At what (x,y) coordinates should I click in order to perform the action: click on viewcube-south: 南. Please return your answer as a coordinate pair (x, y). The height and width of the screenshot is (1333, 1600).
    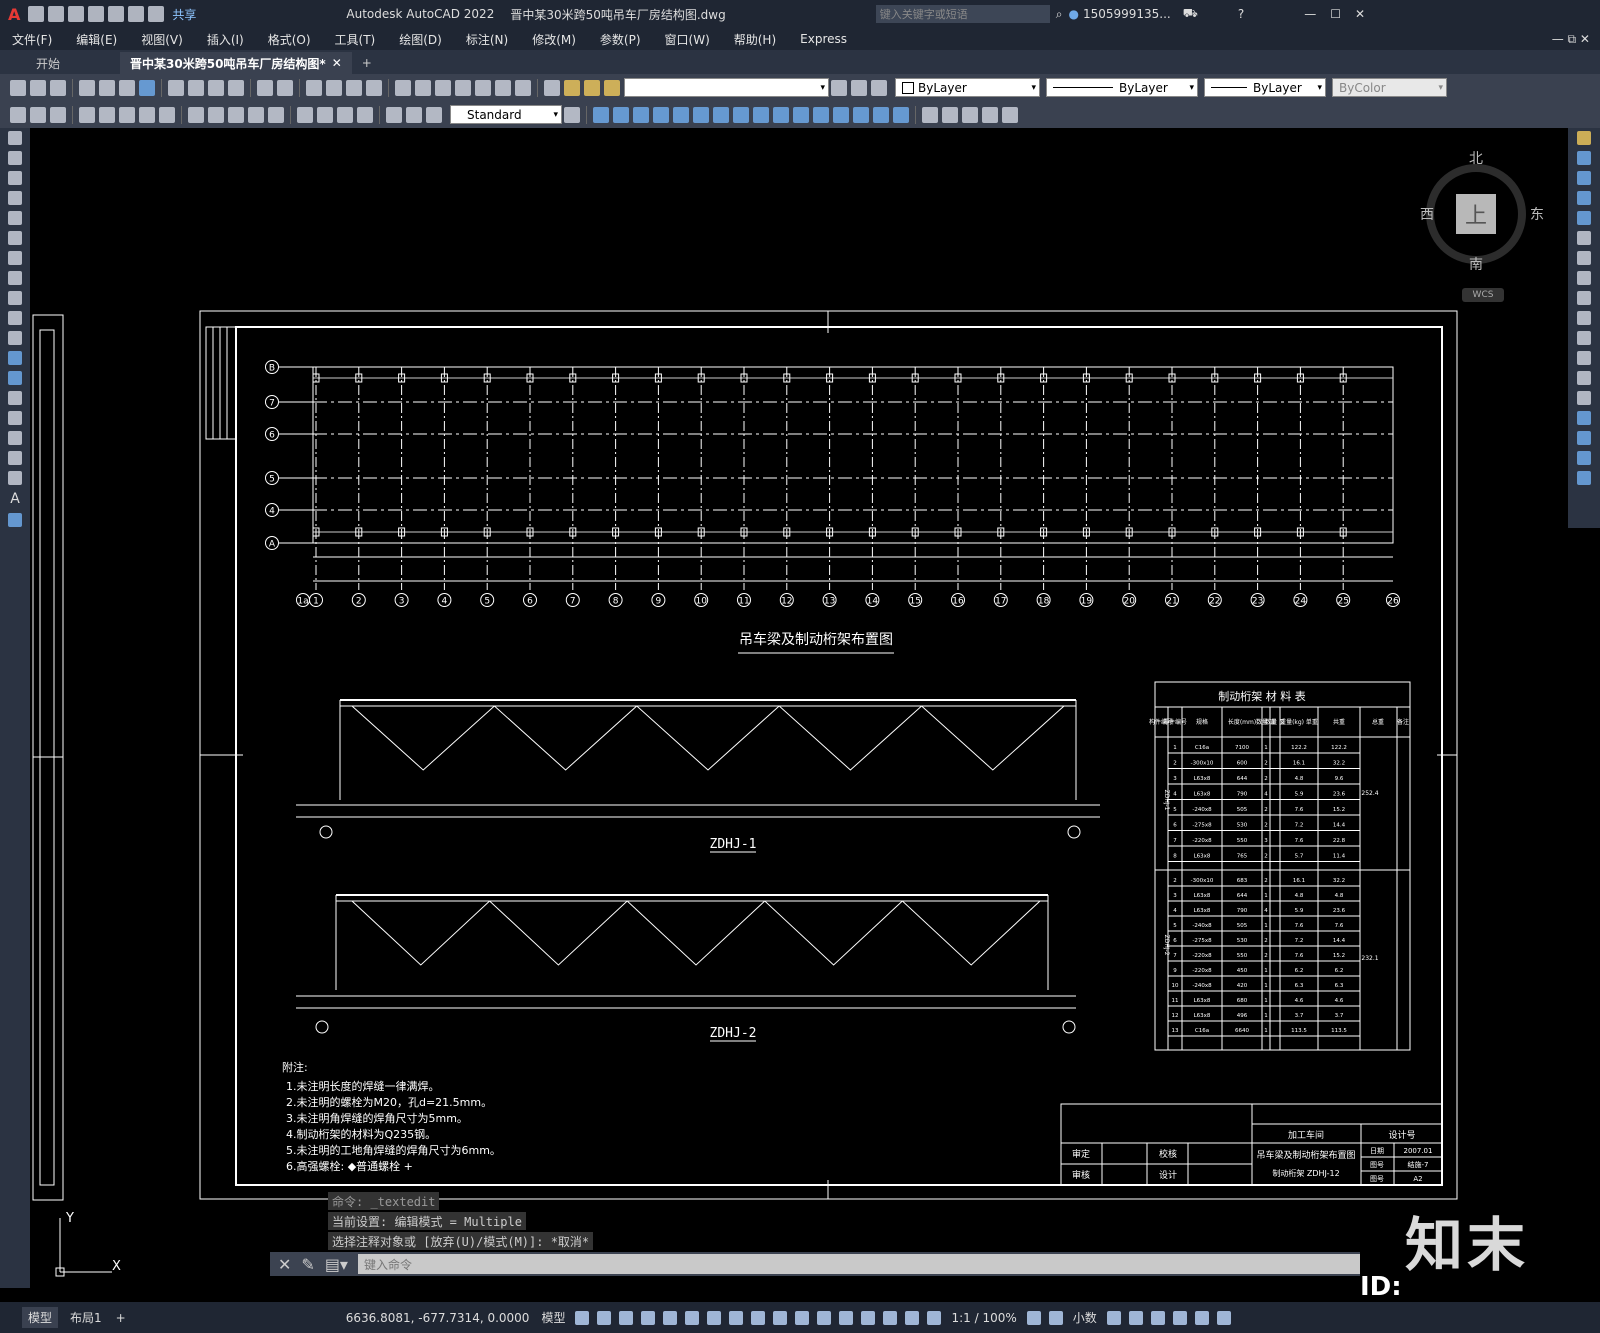
    Looking at the image, I should click on (1476, 264).